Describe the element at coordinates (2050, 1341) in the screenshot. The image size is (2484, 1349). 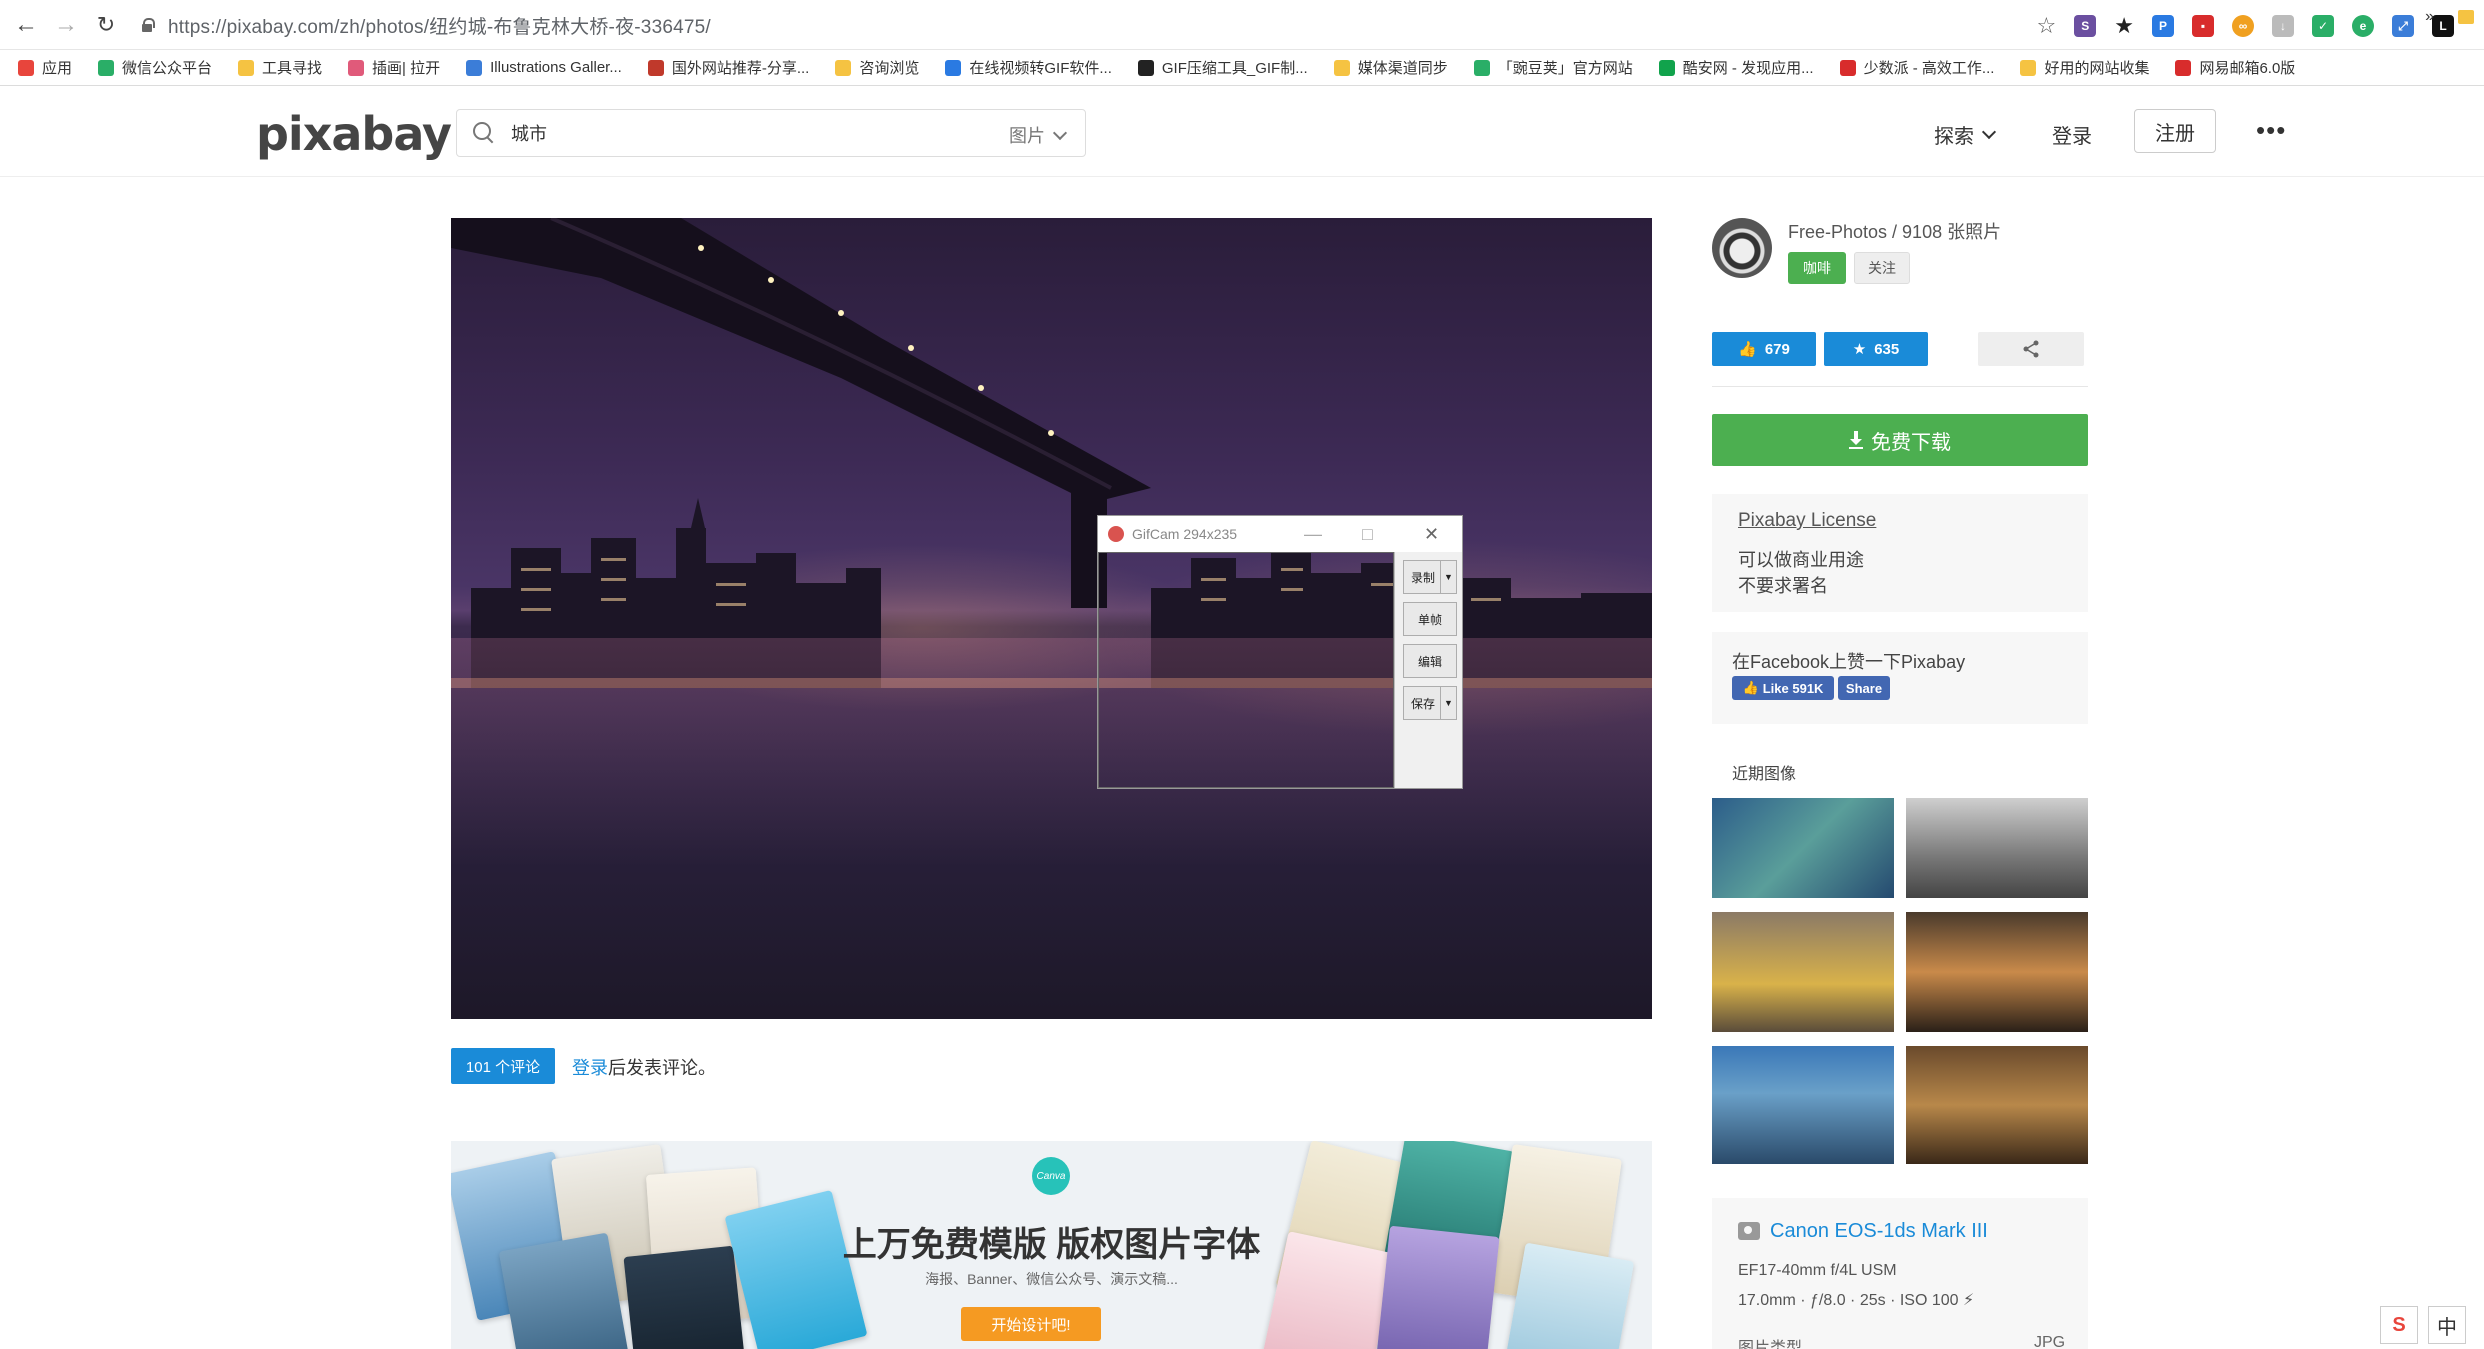
I see `image-type-value: JPG` at that location.